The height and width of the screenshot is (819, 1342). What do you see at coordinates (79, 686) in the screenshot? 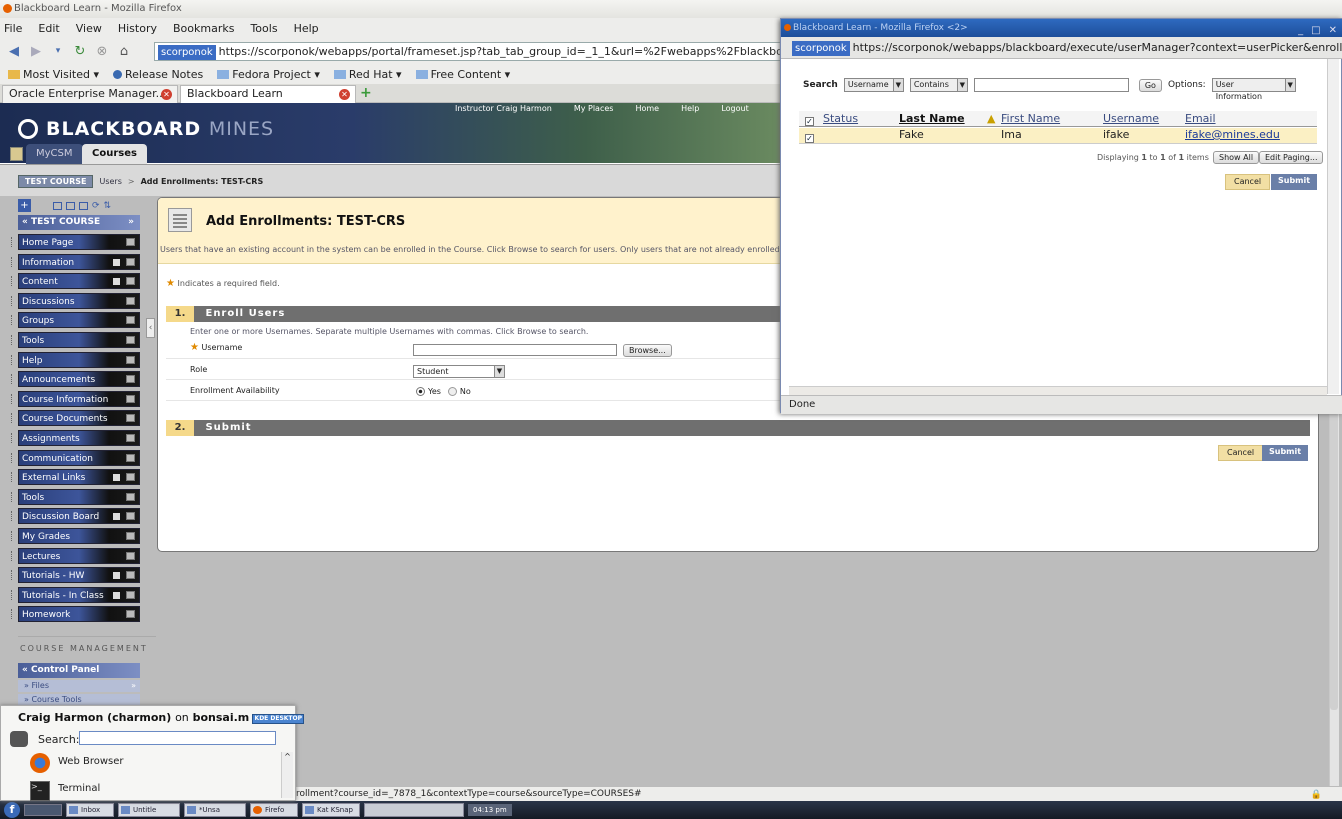
I see `cp-item-files: » Files »` at bounding box center [79, 686].